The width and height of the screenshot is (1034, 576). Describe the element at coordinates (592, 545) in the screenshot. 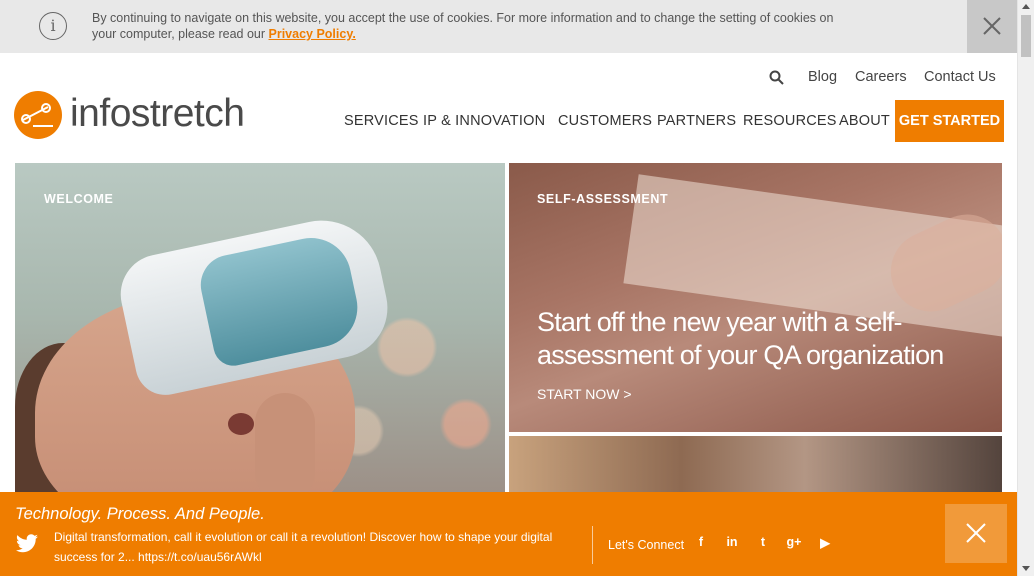

I see `divider` at that location.